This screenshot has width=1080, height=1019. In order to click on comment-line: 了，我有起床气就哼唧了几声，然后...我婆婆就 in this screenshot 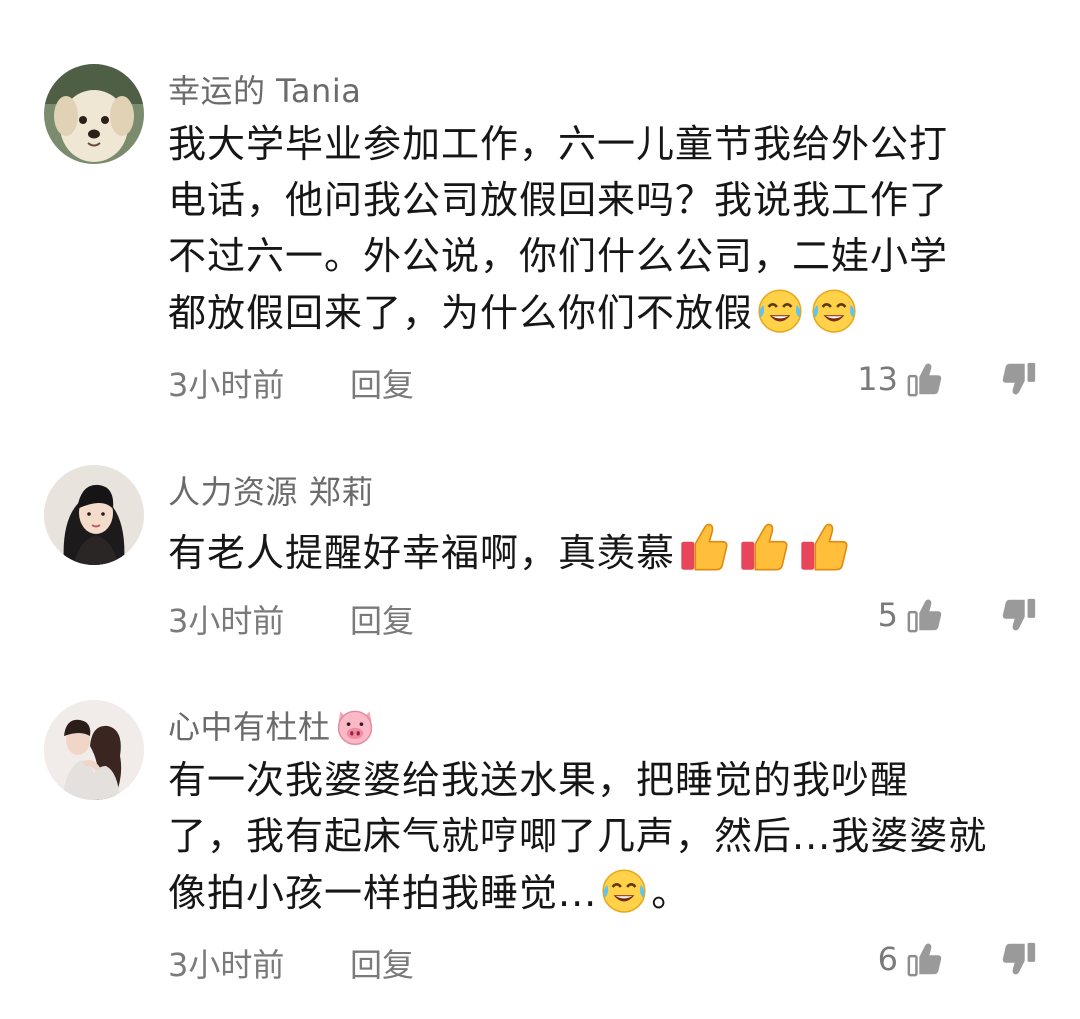, I will do `click(578, 836)`.